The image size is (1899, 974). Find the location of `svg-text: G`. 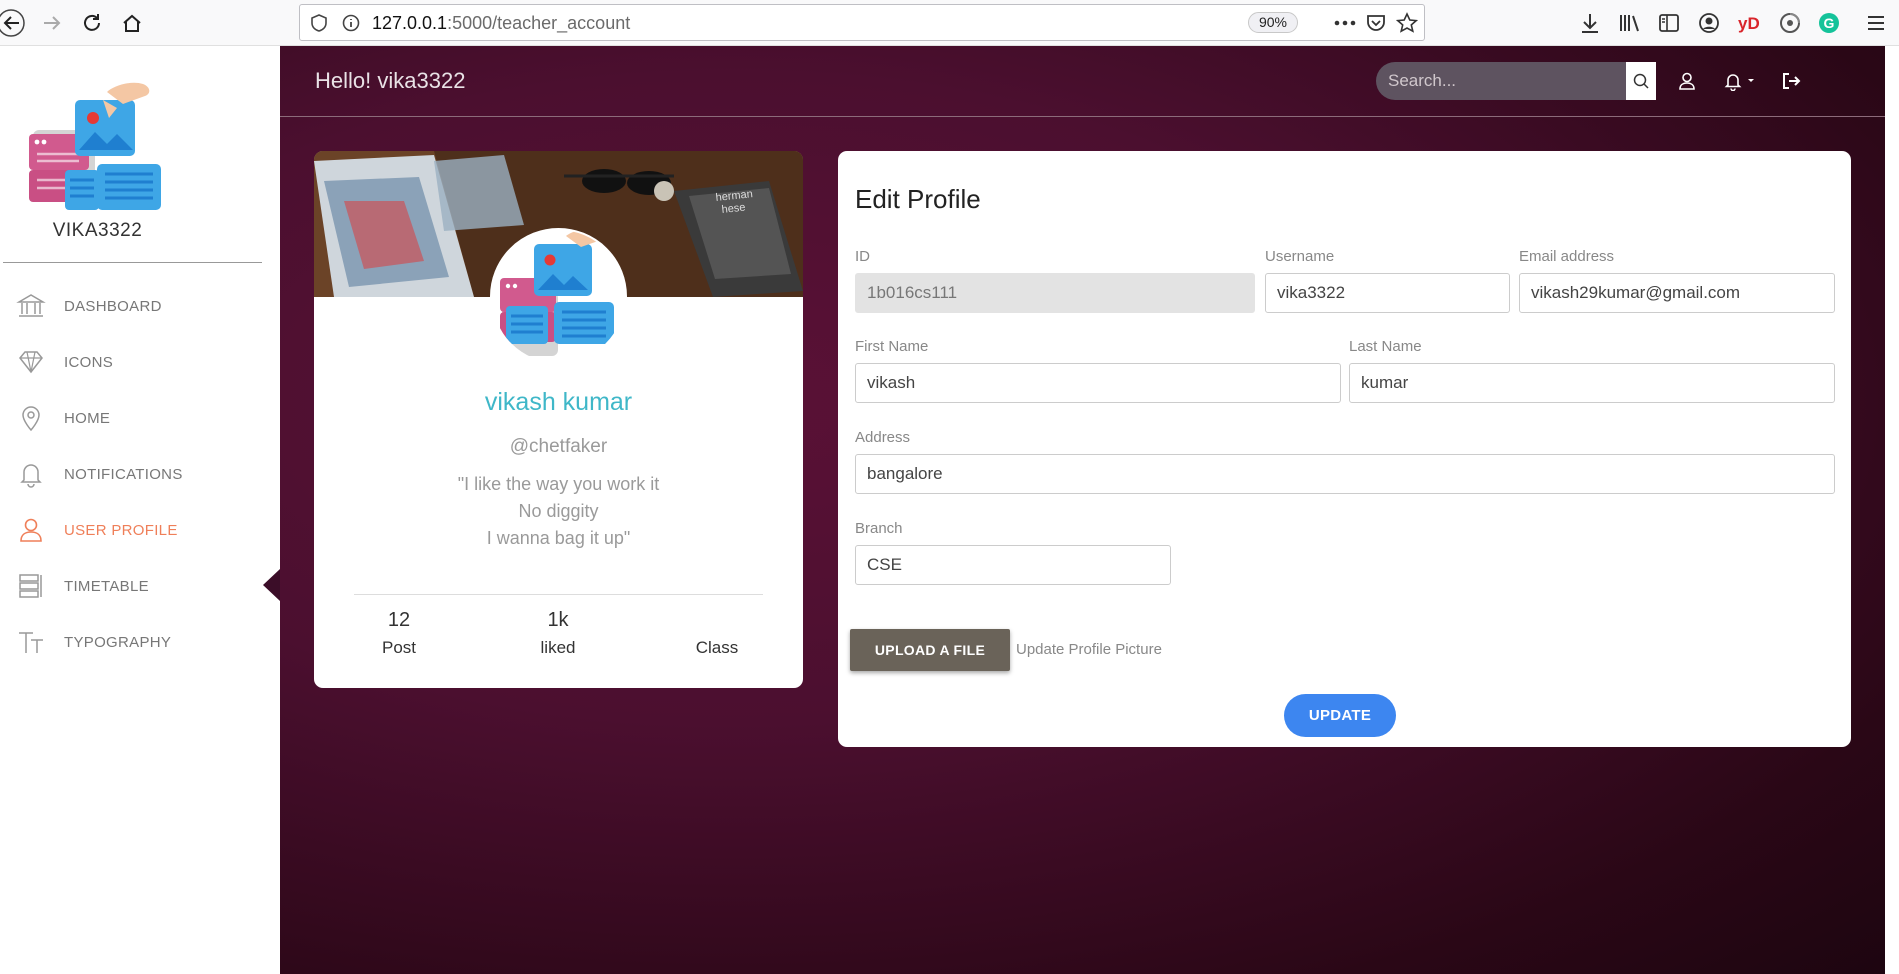

svg-text: G is located at coordinates (1829, 23).